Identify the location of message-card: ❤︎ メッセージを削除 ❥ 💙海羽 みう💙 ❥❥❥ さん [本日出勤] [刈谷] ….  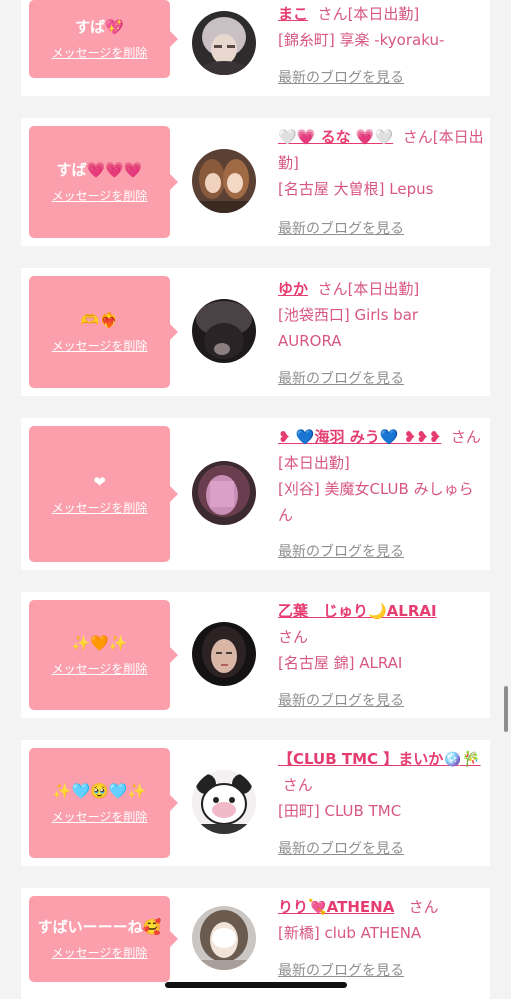
(255, 494).